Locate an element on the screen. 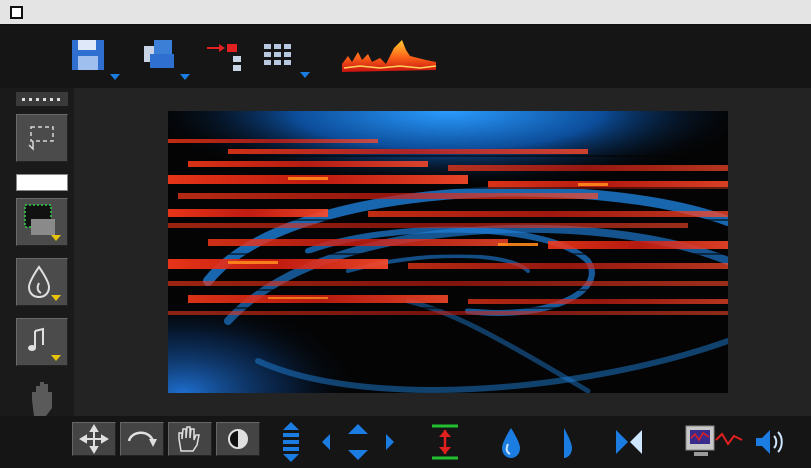  marquee-selection-icon is located at coordinates (41, 138).